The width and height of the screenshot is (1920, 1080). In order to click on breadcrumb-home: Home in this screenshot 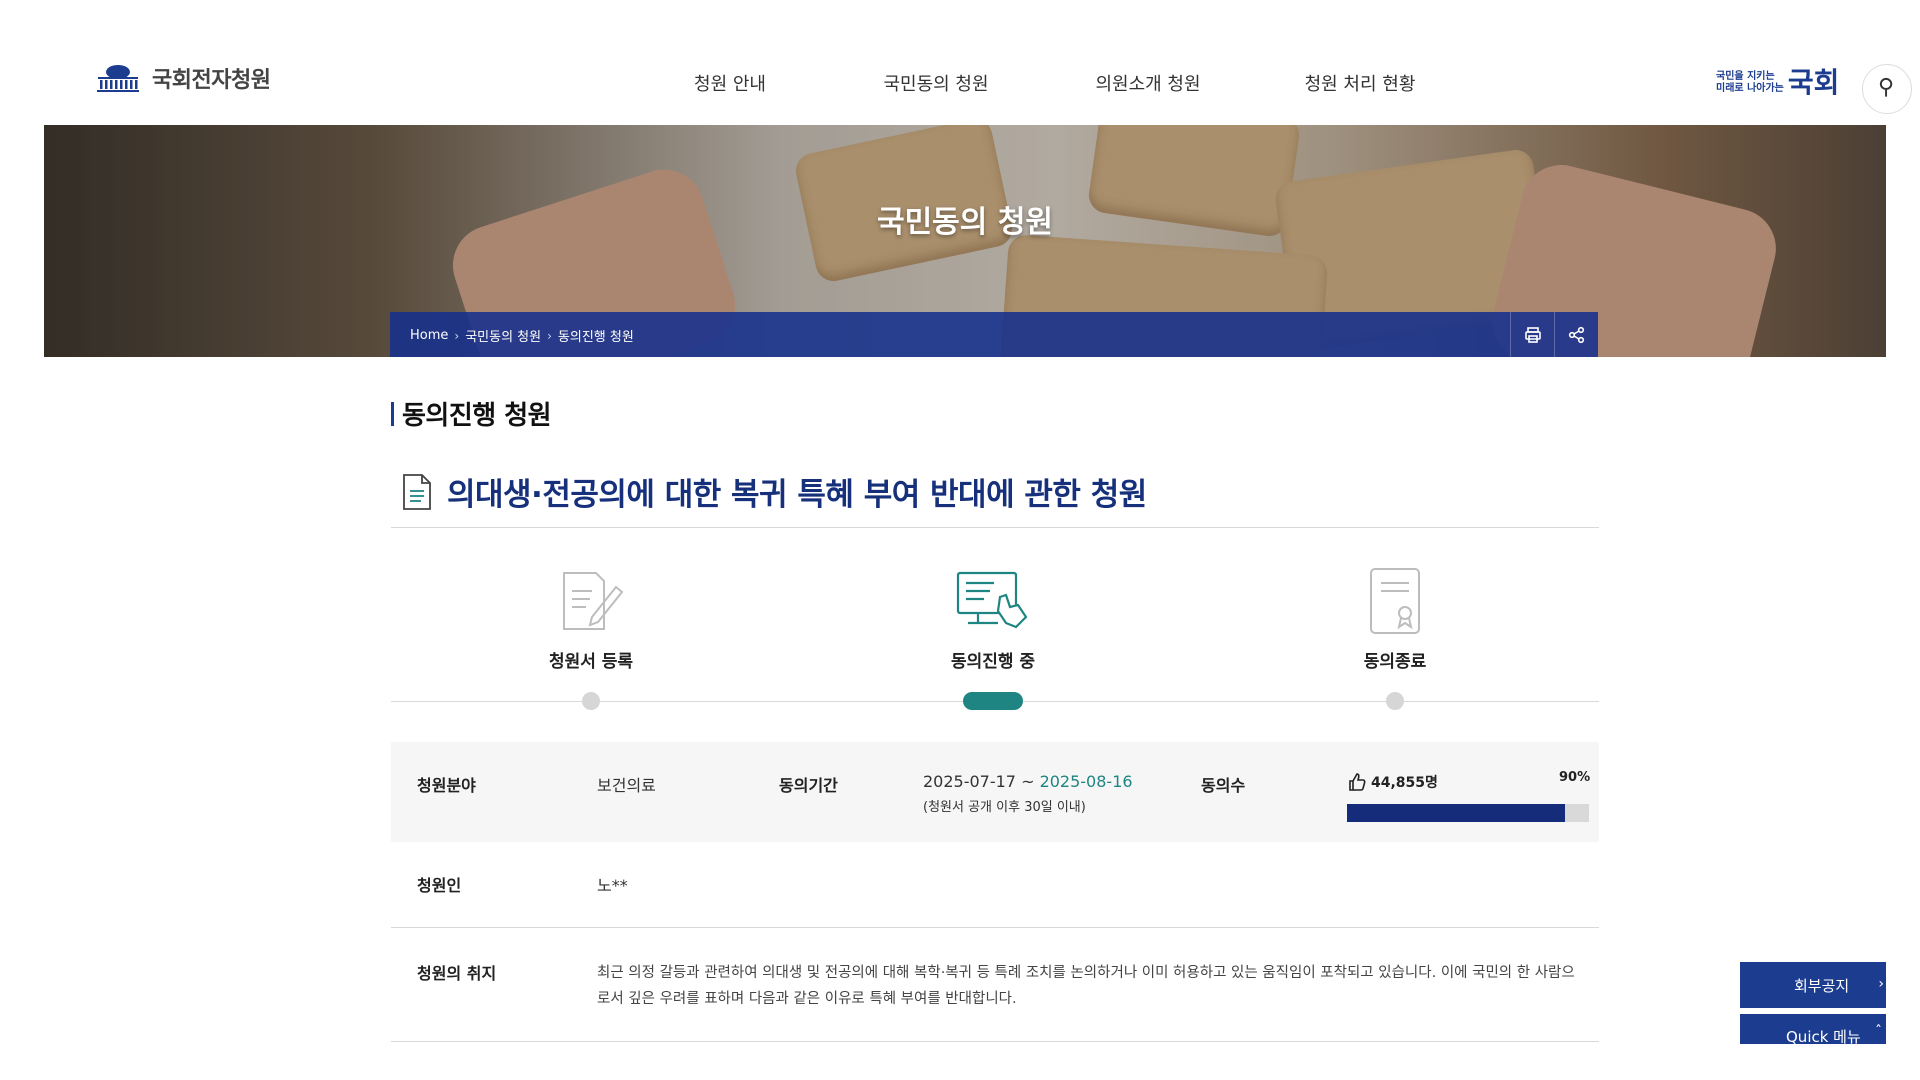, I will do `click(429, 335)`.